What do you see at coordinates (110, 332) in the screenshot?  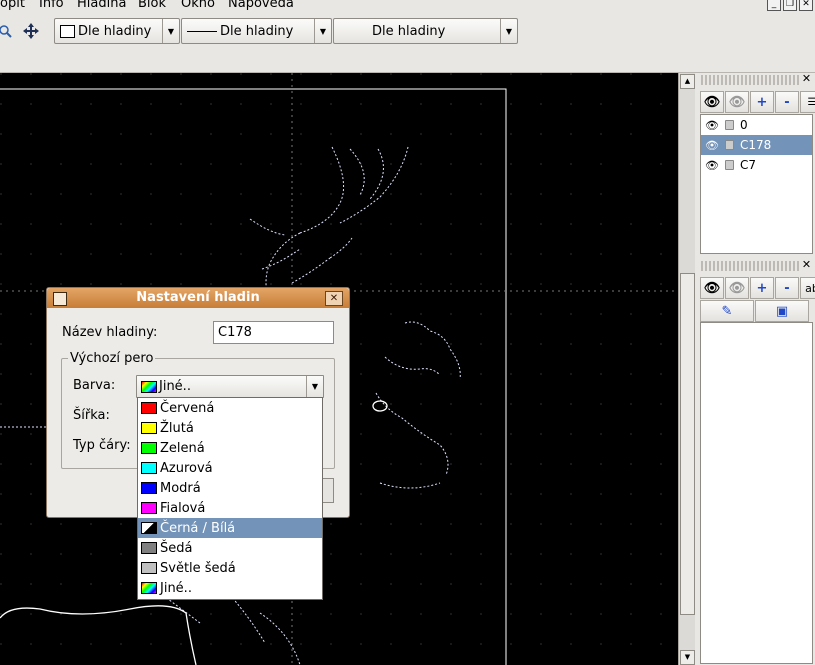 I see `layer-name-label: Název hladiny:` at bounding box center [110, 332].